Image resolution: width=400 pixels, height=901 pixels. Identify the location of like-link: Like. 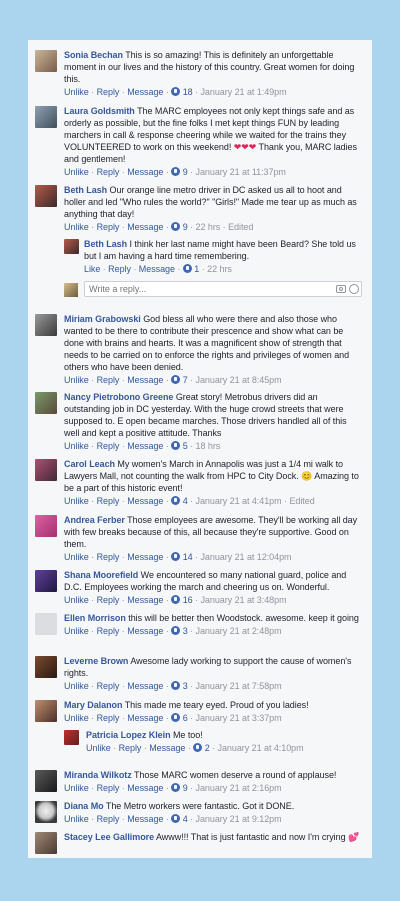
(92, 269).